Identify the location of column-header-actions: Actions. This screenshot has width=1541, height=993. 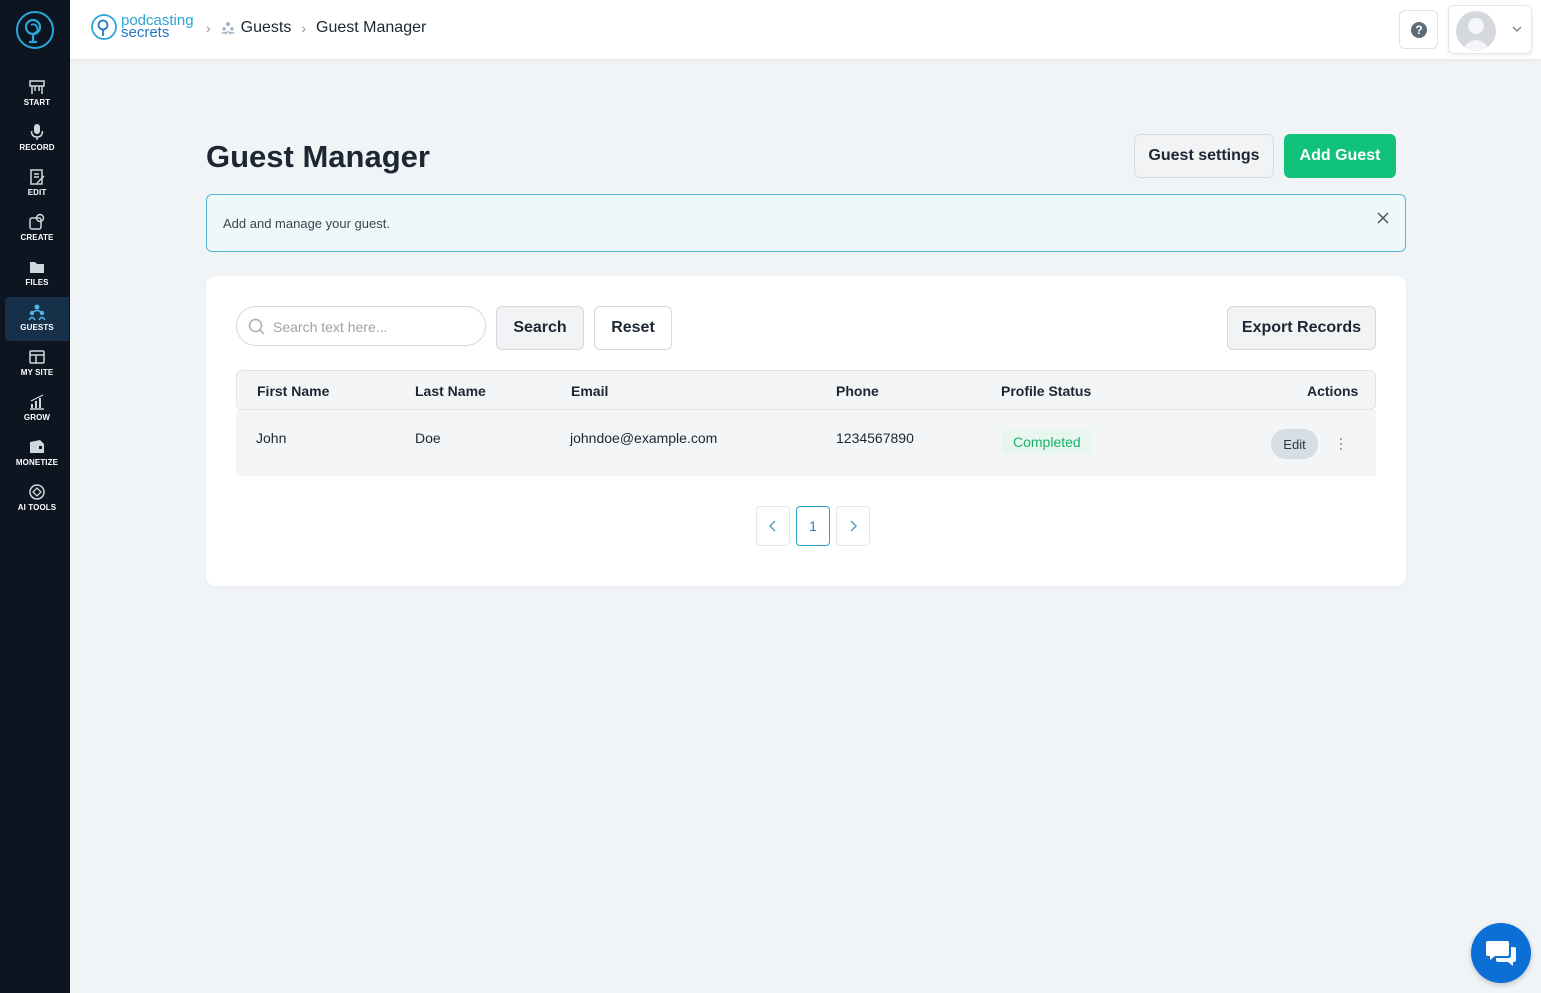
(1333, 391).